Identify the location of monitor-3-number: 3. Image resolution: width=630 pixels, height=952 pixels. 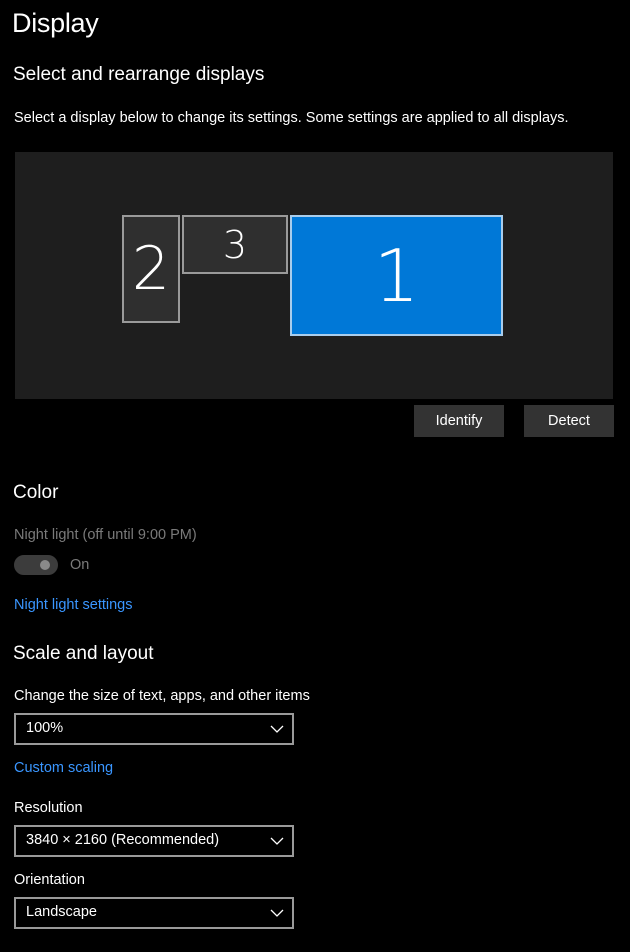
(235, 244).